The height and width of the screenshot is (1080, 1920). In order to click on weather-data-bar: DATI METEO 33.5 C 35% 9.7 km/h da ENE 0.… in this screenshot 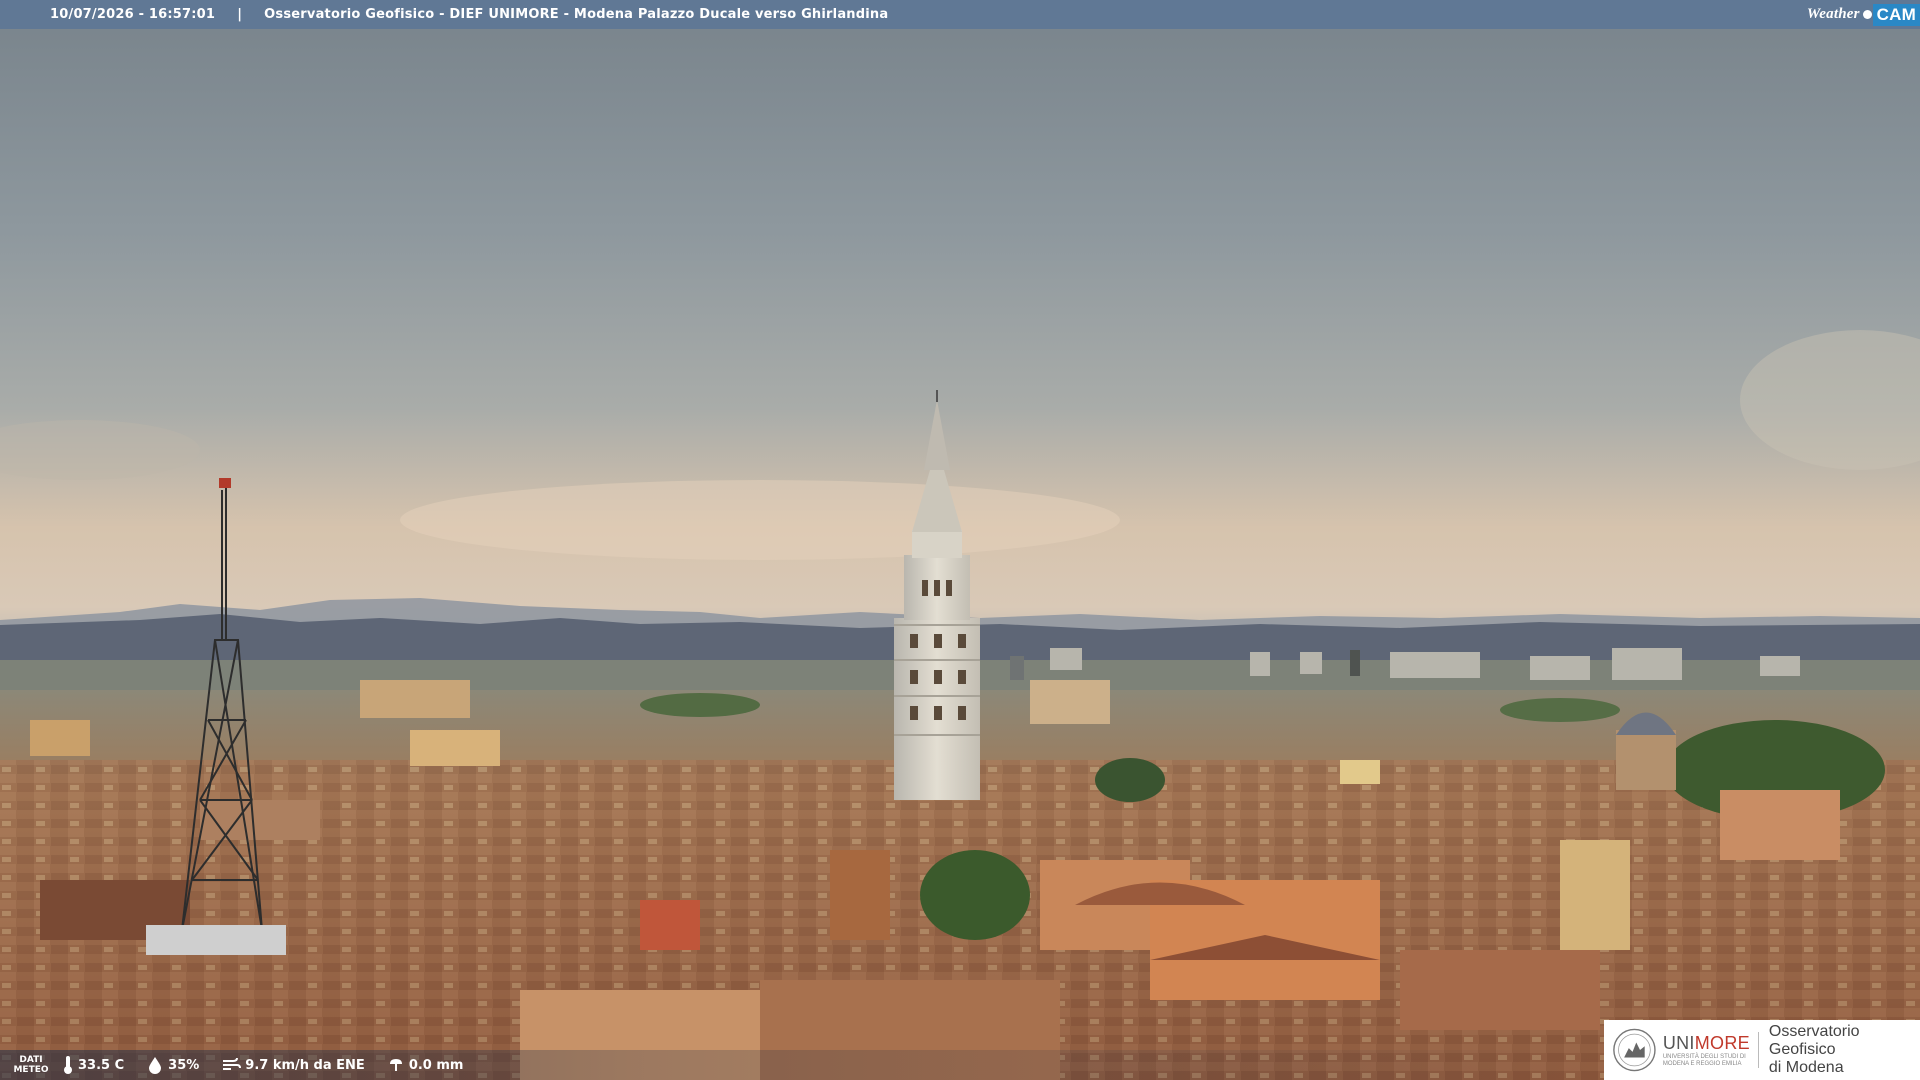, I will do `click(802, 1065)`.